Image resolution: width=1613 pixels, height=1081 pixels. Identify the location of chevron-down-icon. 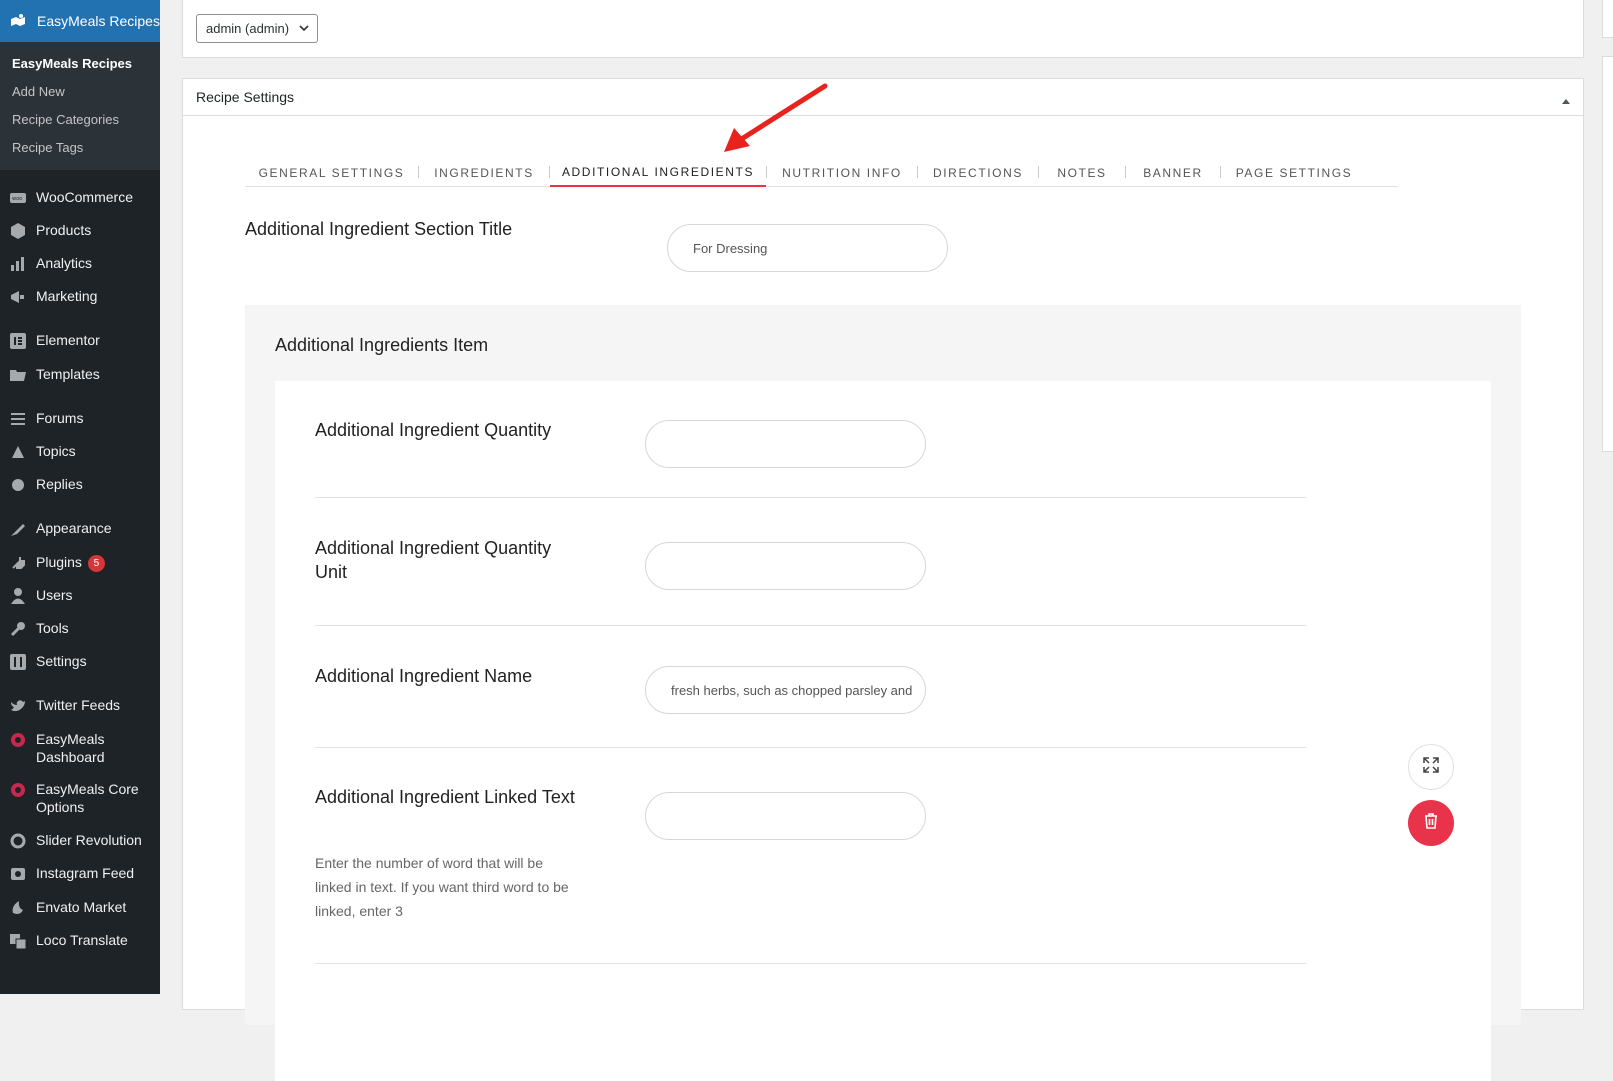
(304, 29).